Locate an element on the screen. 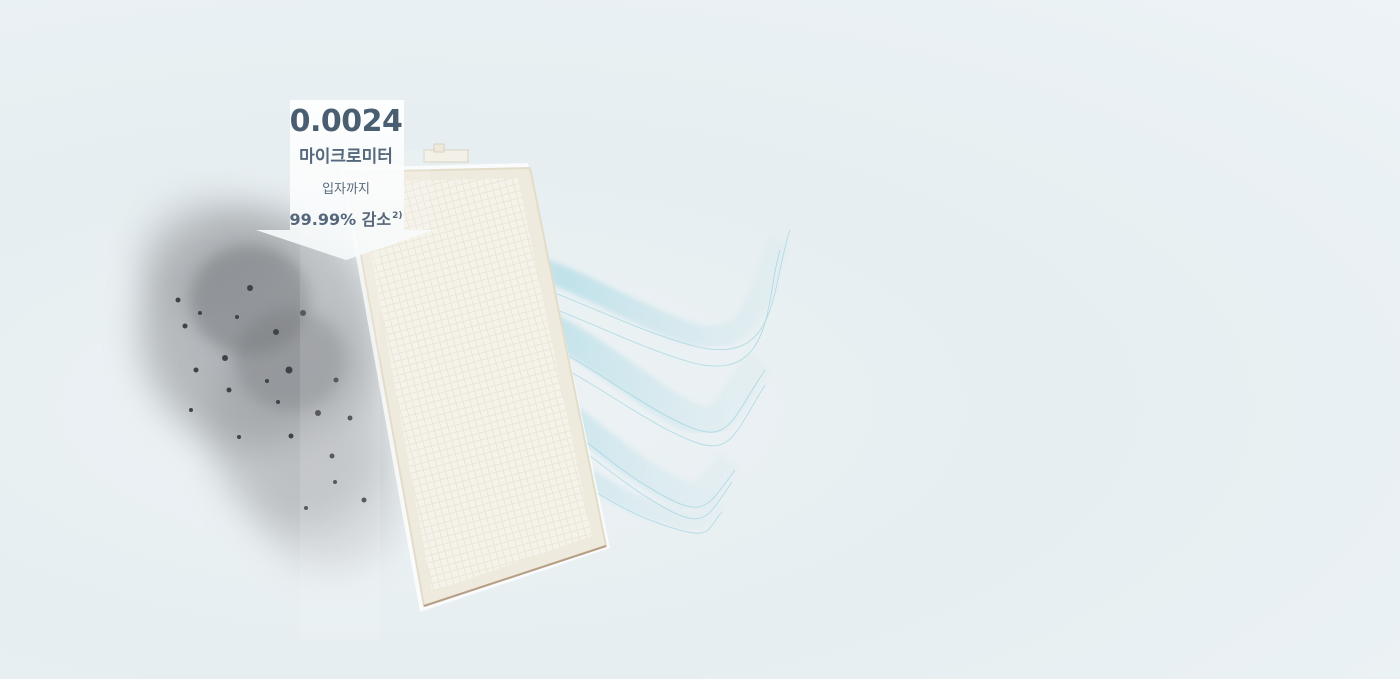 The width and height of the screenshot is (1400, 679). reduction-text: 99.99% 감소 is located at coordinates (340, 219).